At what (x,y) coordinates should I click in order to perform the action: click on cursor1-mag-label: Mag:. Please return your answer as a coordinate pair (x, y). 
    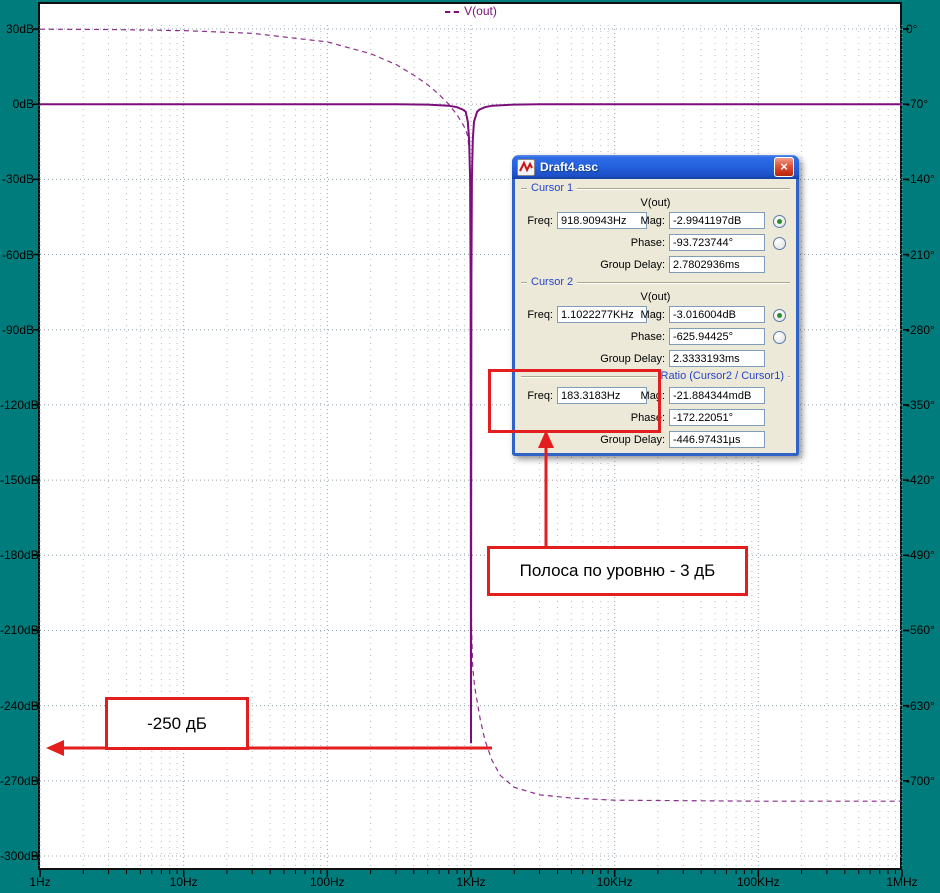
    Looking at the image, I should click on (652, 221).